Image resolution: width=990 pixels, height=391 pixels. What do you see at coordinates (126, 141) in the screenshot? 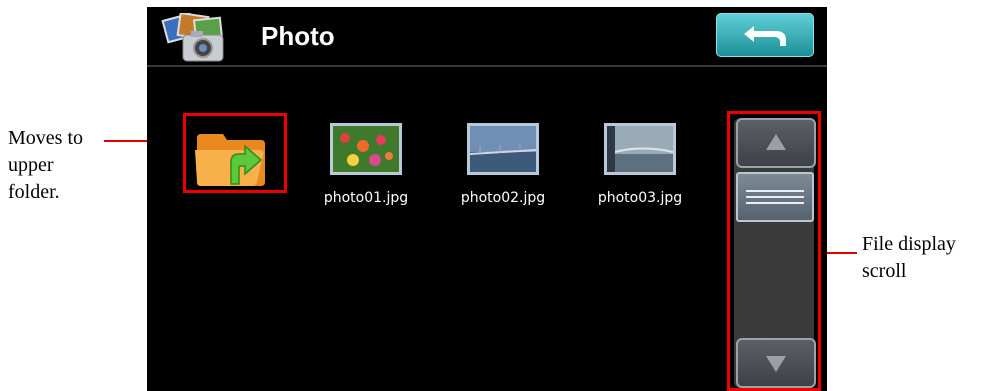
I see `annotation-leader-upper` at bounding box center [126, 141].